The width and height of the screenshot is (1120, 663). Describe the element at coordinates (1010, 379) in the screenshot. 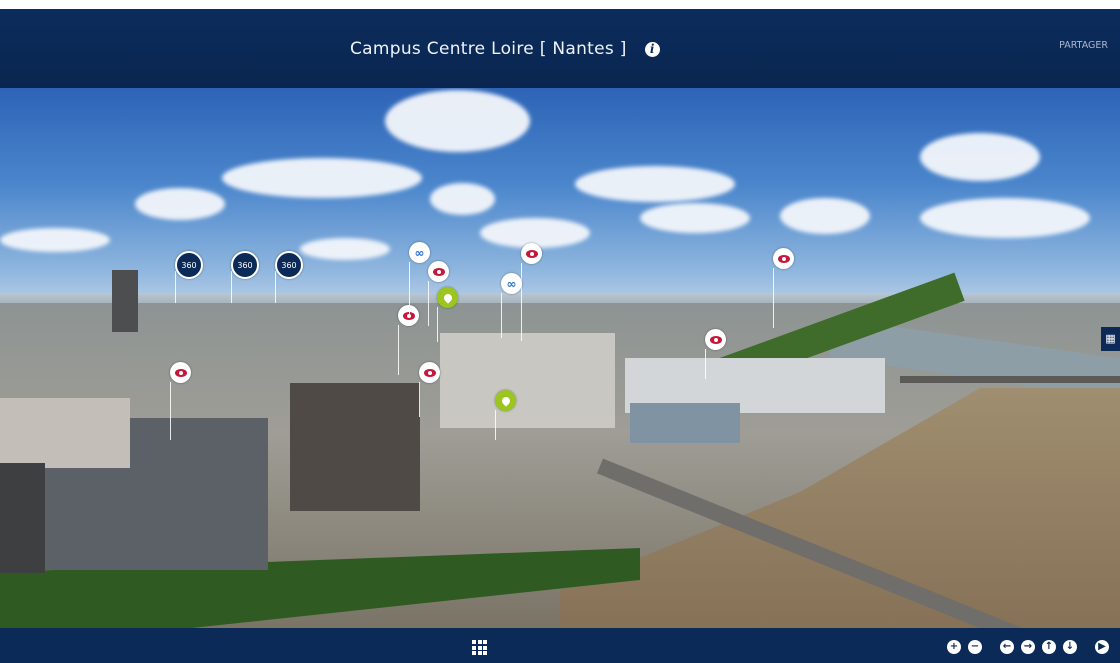

I see `far-bridge` at that location.